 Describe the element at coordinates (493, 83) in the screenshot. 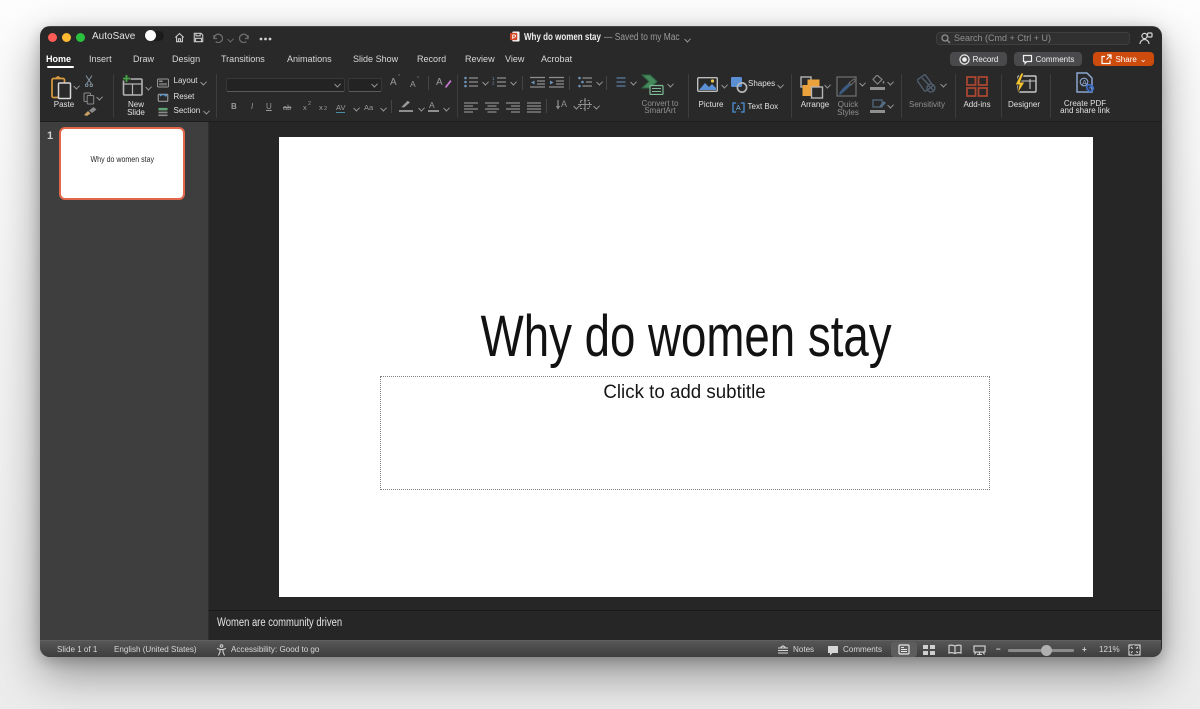

I see `svg-text: 2` at that location.